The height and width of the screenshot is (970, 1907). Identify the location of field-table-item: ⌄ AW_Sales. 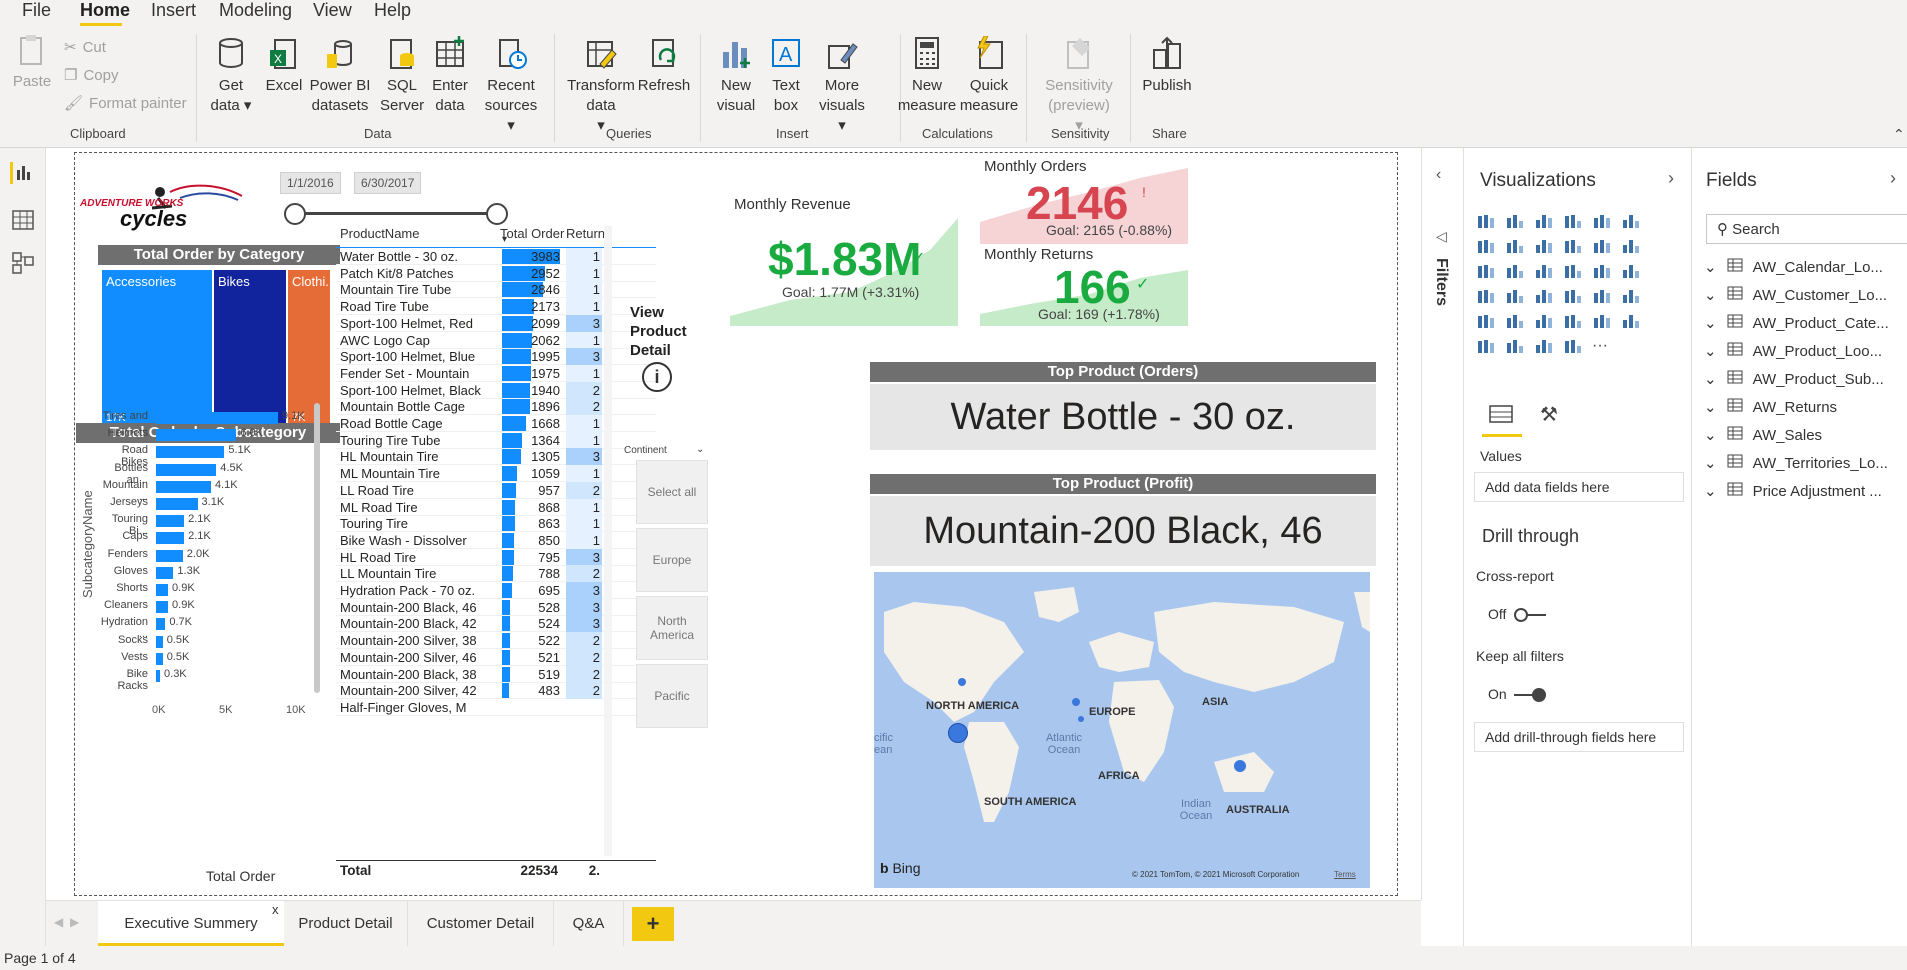
(1763, 435).